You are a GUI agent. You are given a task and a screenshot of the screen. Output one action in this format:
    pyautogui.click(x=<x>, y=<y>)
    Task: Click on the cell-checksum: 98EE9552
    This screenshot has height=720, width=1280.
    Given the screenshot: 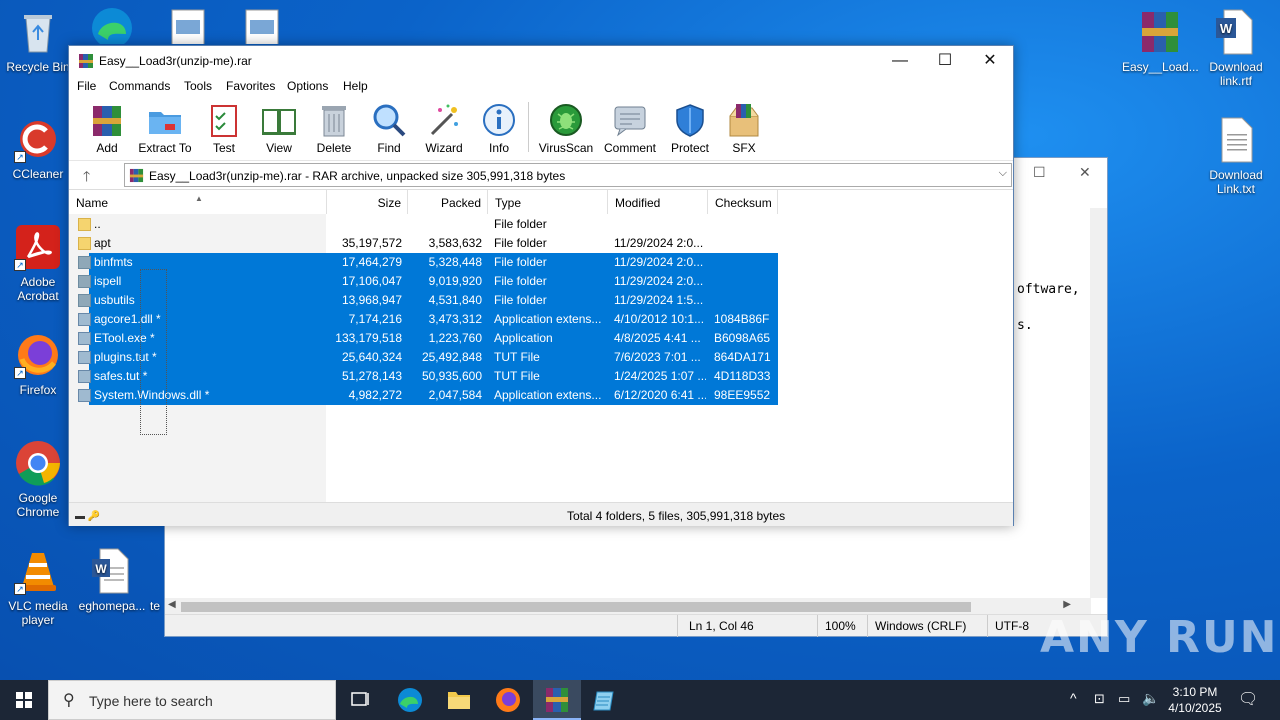 What is the action you would take?
    pyautogui.click(x=742, y=395)
    